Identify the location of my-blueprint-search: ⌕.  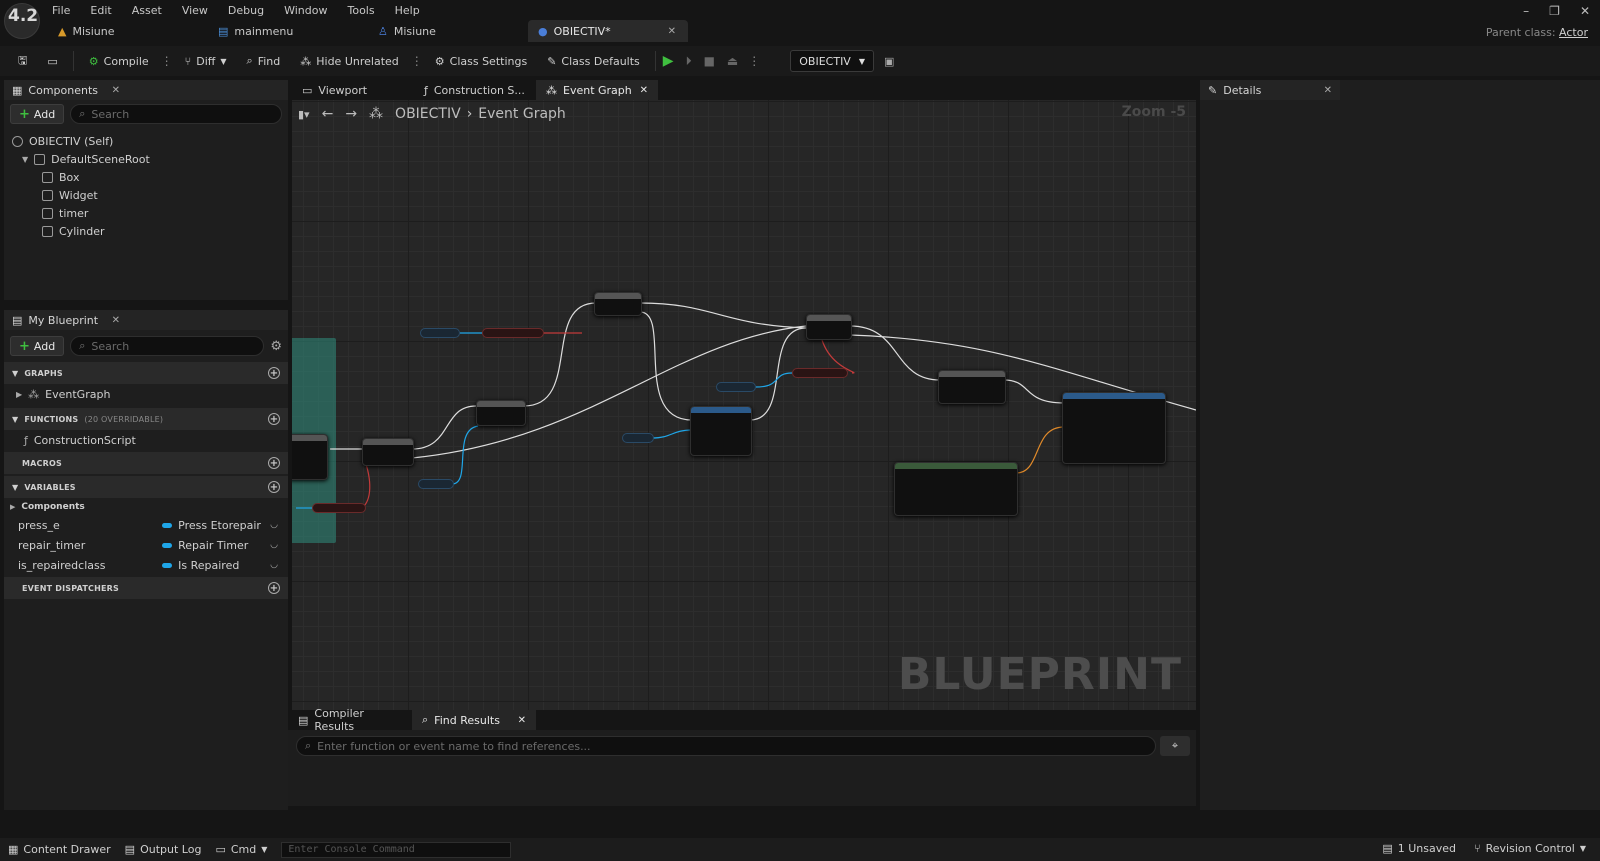
(167, 346).